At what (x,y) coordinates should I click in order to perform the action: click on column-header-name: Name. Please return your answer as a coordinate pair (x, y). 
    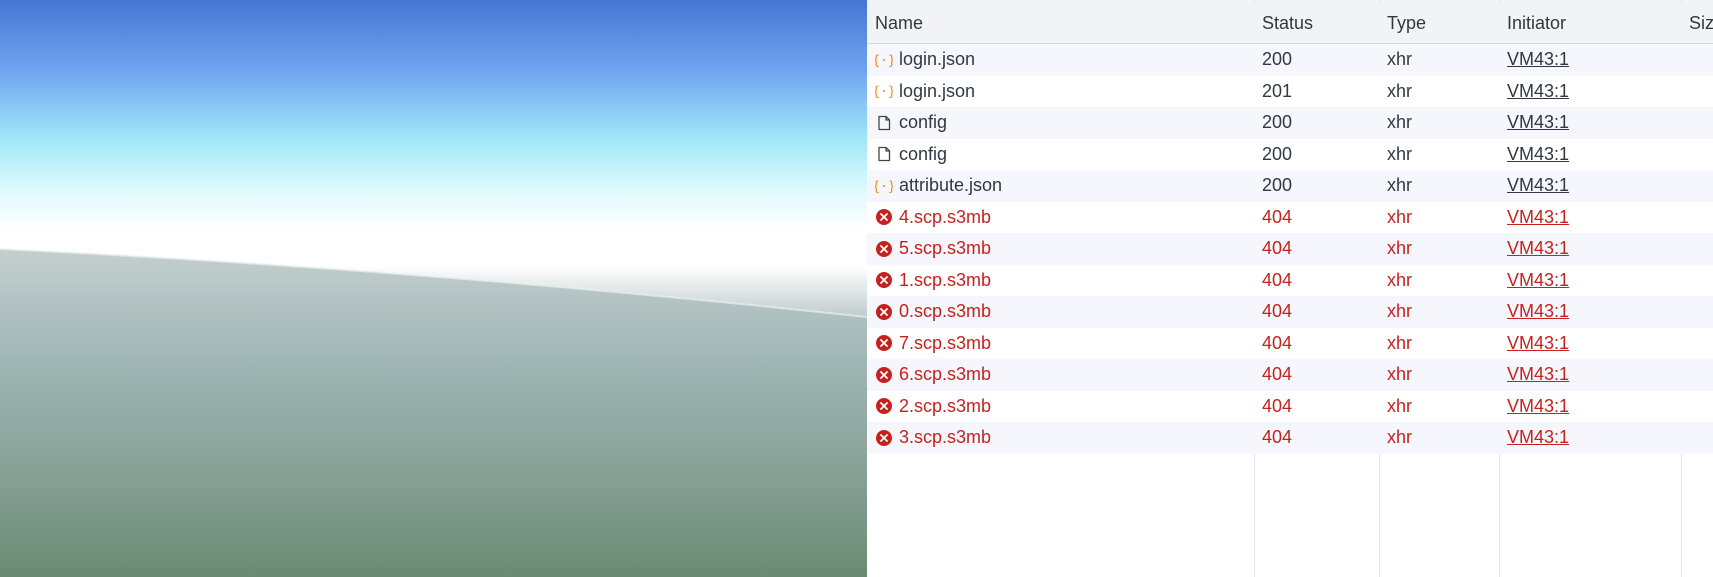
    Looking at the image, I should click on (1060, 23).